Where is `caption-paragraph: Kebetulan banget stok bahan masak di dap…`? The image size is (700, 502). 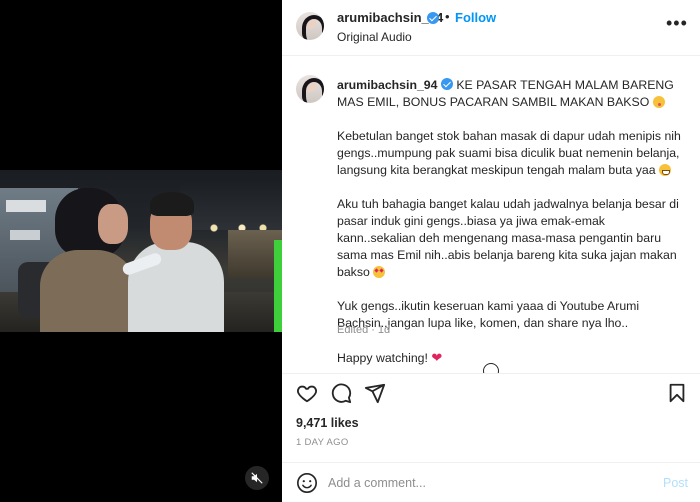
caption-paragraph: Kebetulan banget stok bahan masak di dap… is located at coordinates (509, 153).